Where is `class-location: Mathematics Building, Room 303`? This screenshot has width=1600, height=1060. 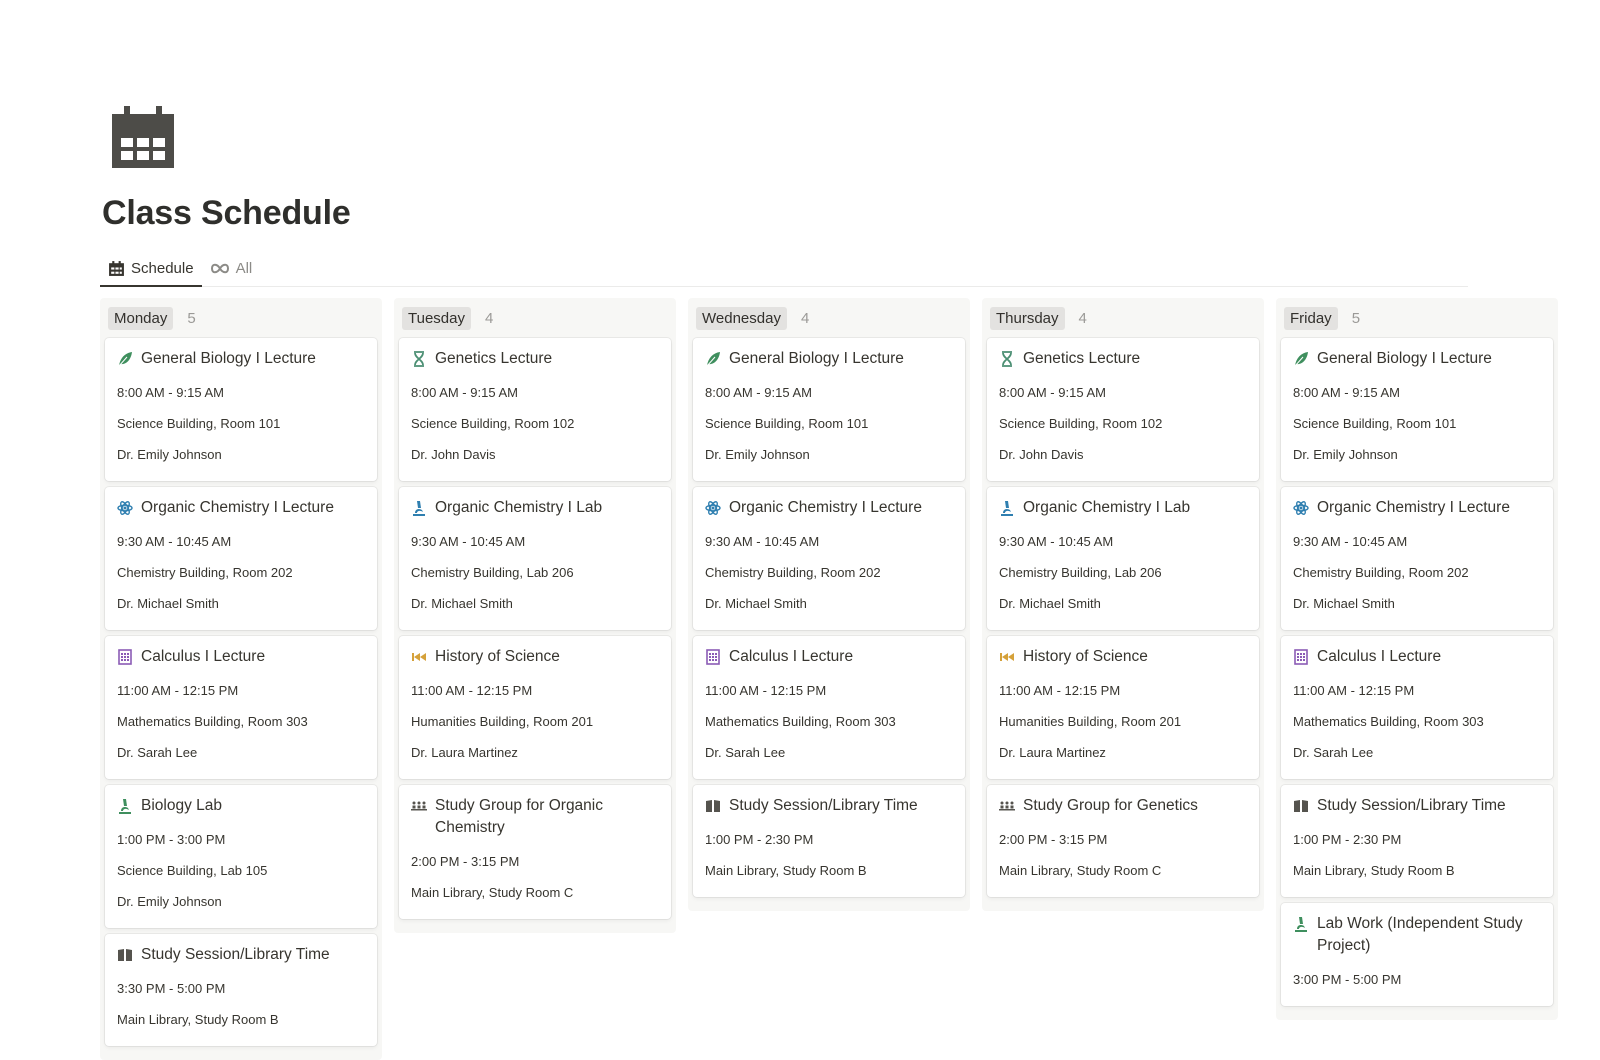
class-location: Mathematics Building, Room 303 is located at coordinates (212, 721).